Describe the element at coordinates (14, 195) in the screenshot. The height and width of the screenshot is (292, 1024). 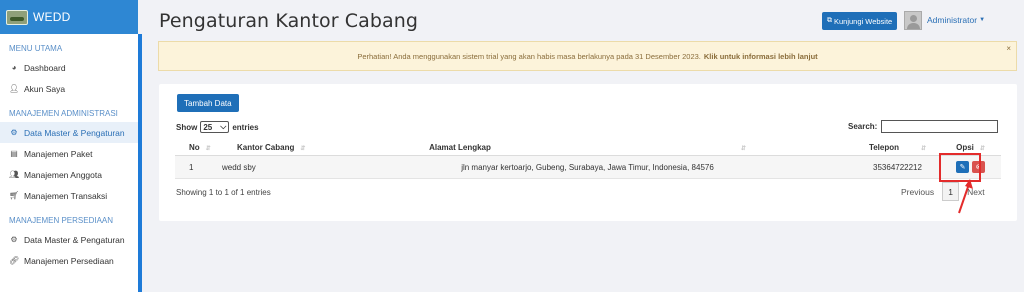
I see `cart-icon: 🛒︎` at that location.